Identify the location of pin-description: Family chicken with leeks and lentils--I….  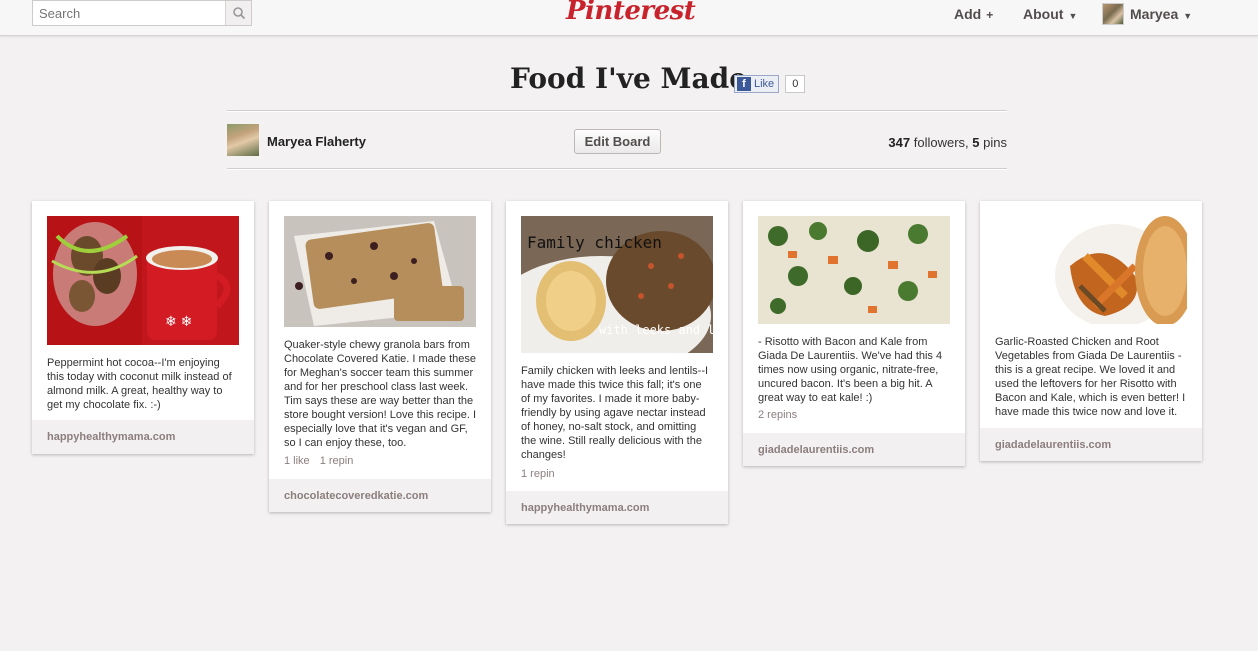
(615, 413).